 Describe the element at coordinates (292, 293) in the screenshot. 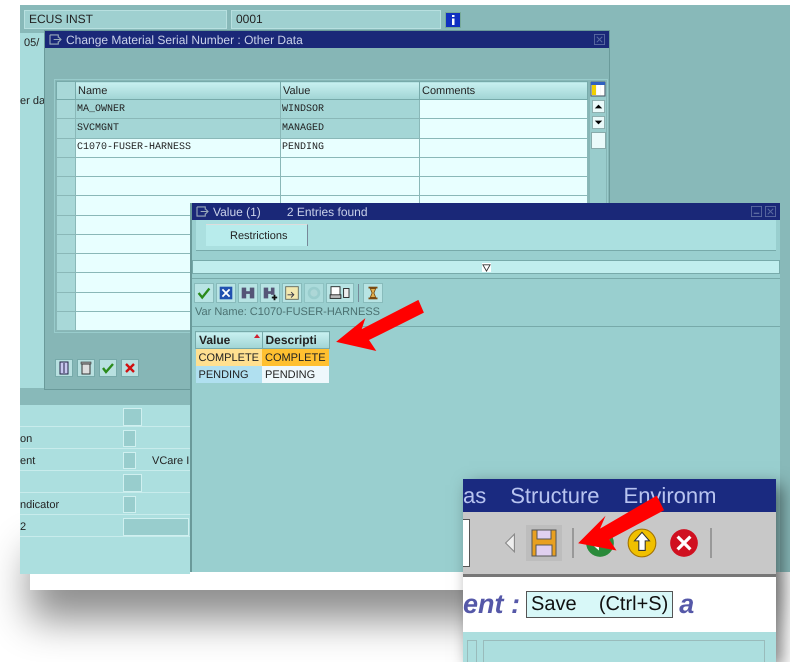

I see `sort-icon` at that location.